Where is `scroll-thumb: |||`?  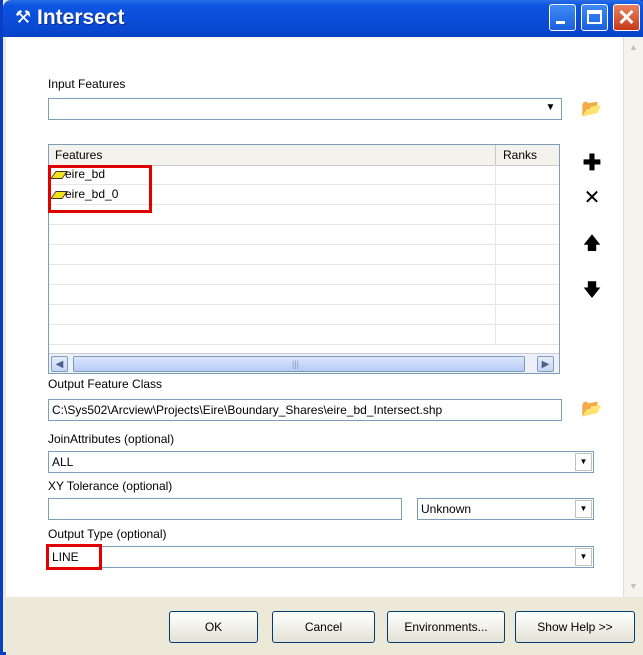 scroll-thumb: ||| is located at coordinates (299, 364).